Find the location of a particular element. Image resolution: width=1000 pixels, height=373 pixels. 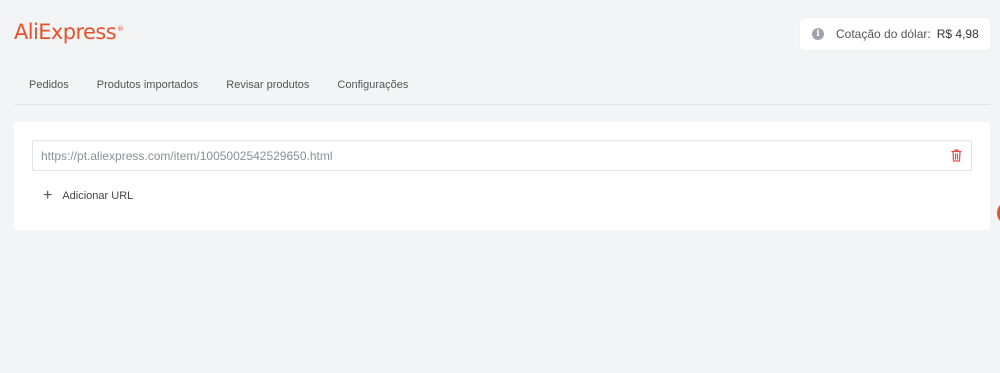

delete-url-button is located at coordinates (956, 155).